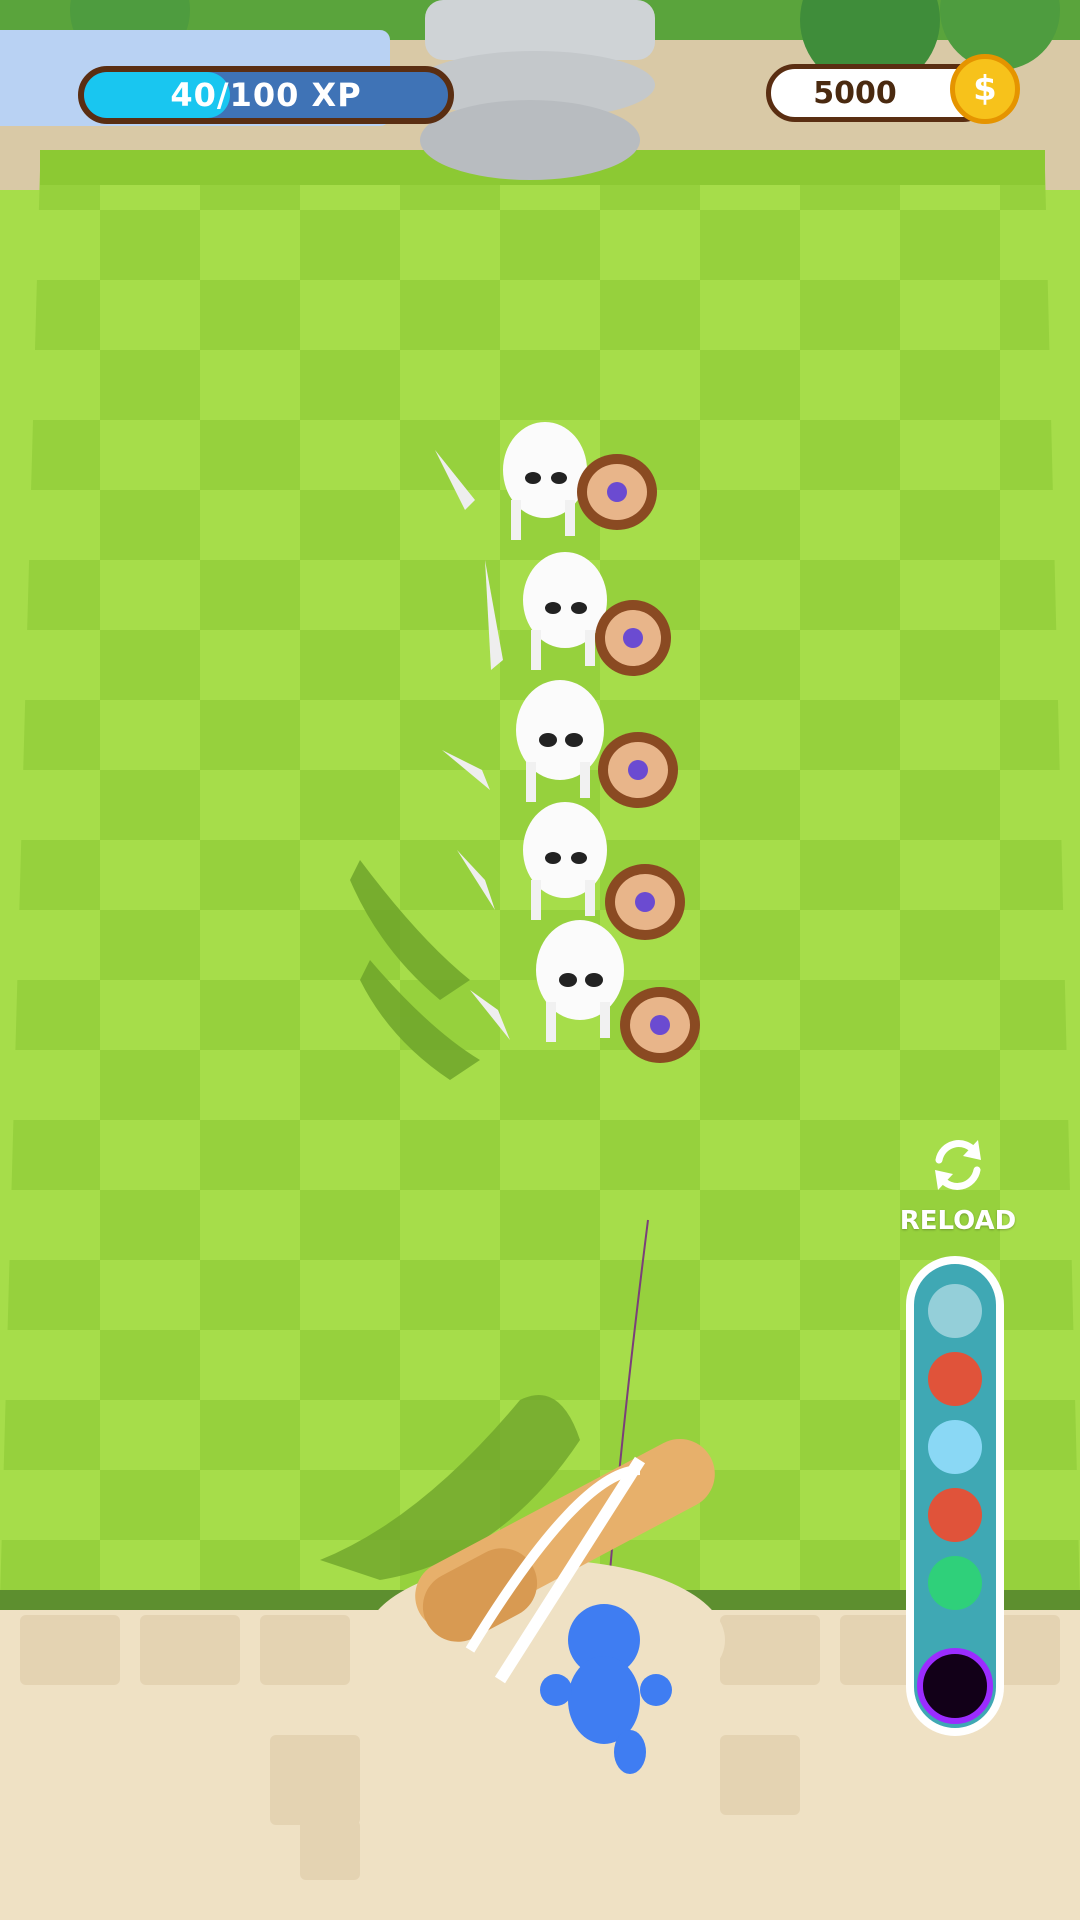 The height and width of the screenshot is (1920, 1080). Describe the element at coordinates (958, 1165) in the screenshot. I see `reload-icon` at that location.